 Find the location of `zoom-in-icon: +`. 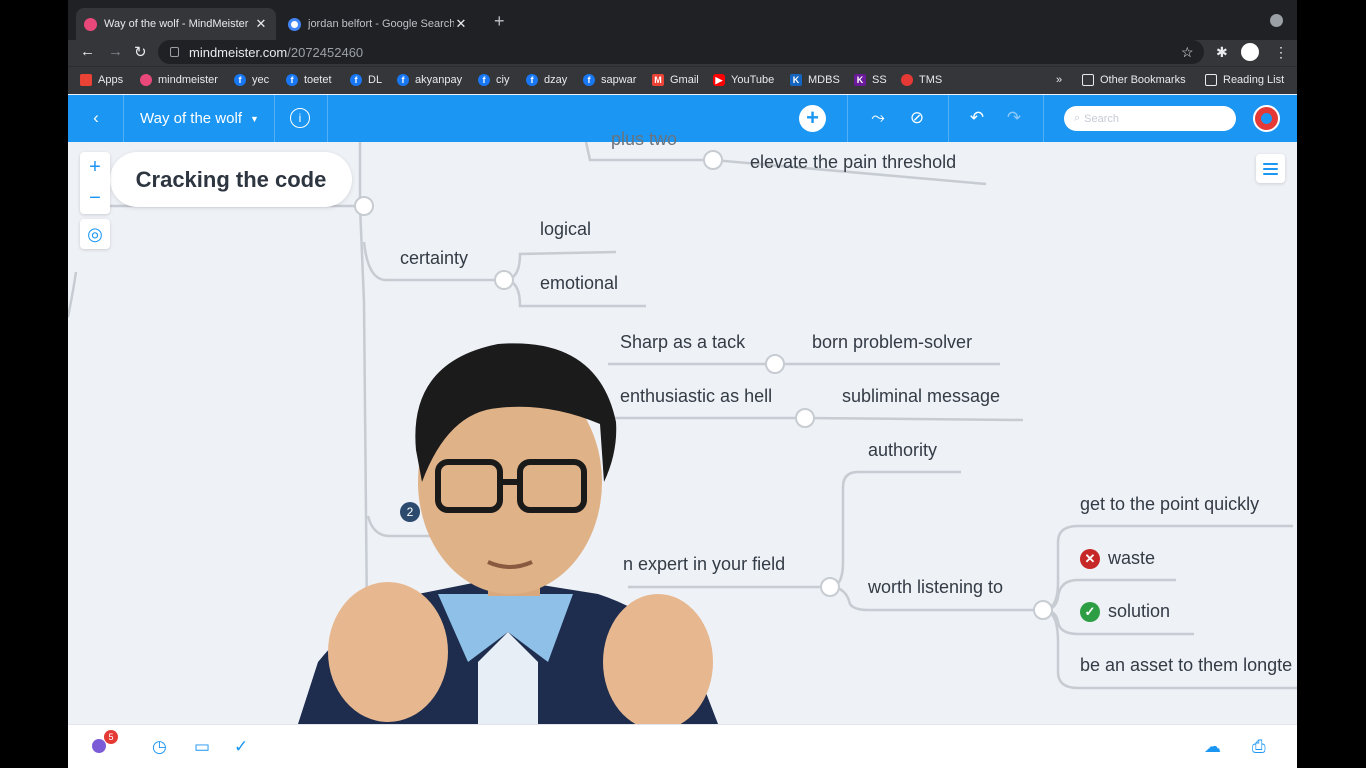

zoom-in-icon: + is located at coordinates (95, 167).